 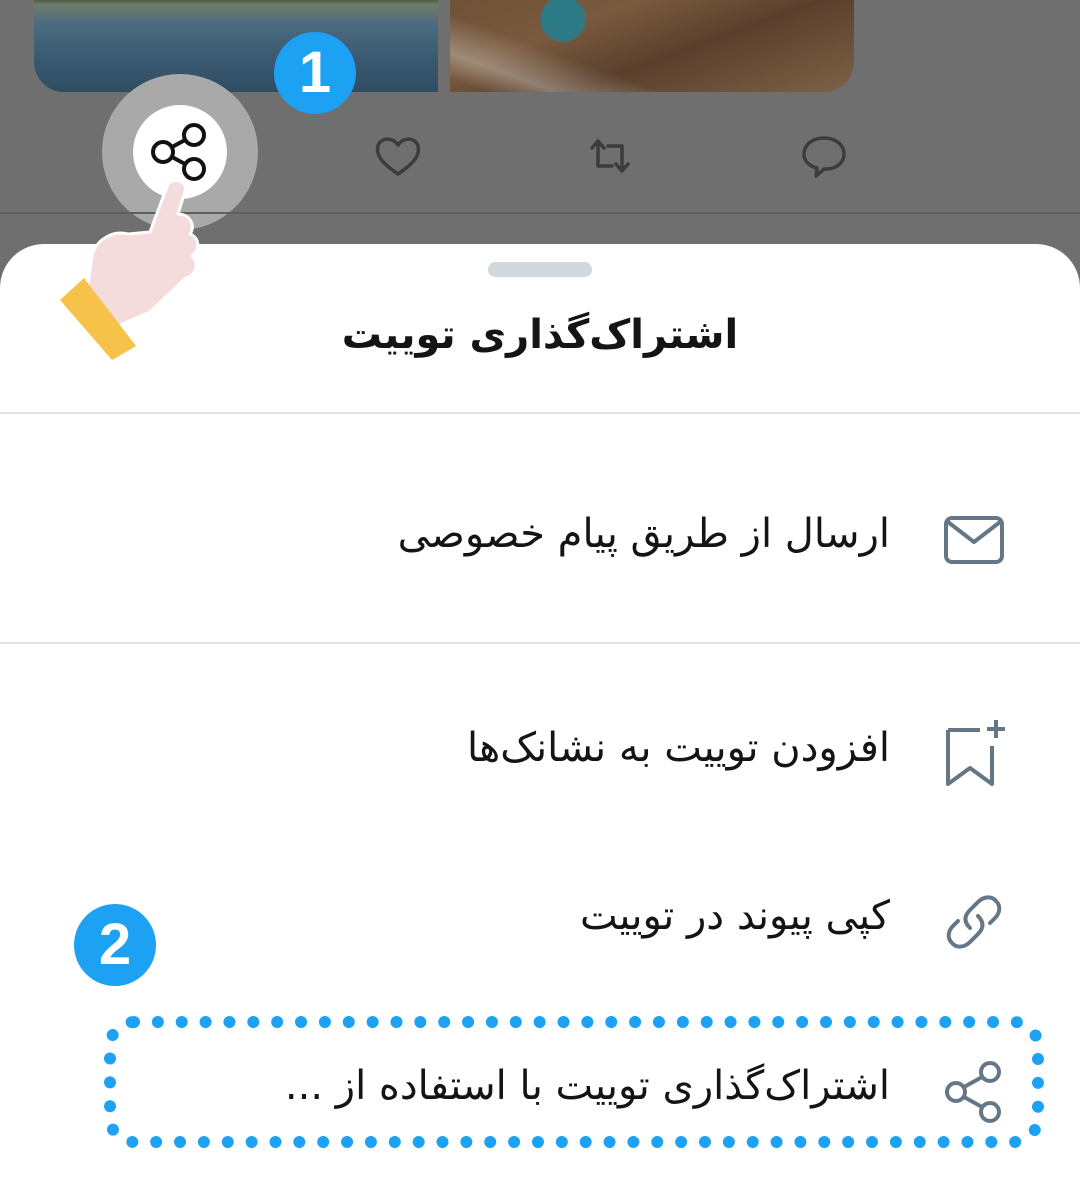 I want to click on menu-item-copy-link: کپی پیوند در توییت, so click(x=540, y=916).